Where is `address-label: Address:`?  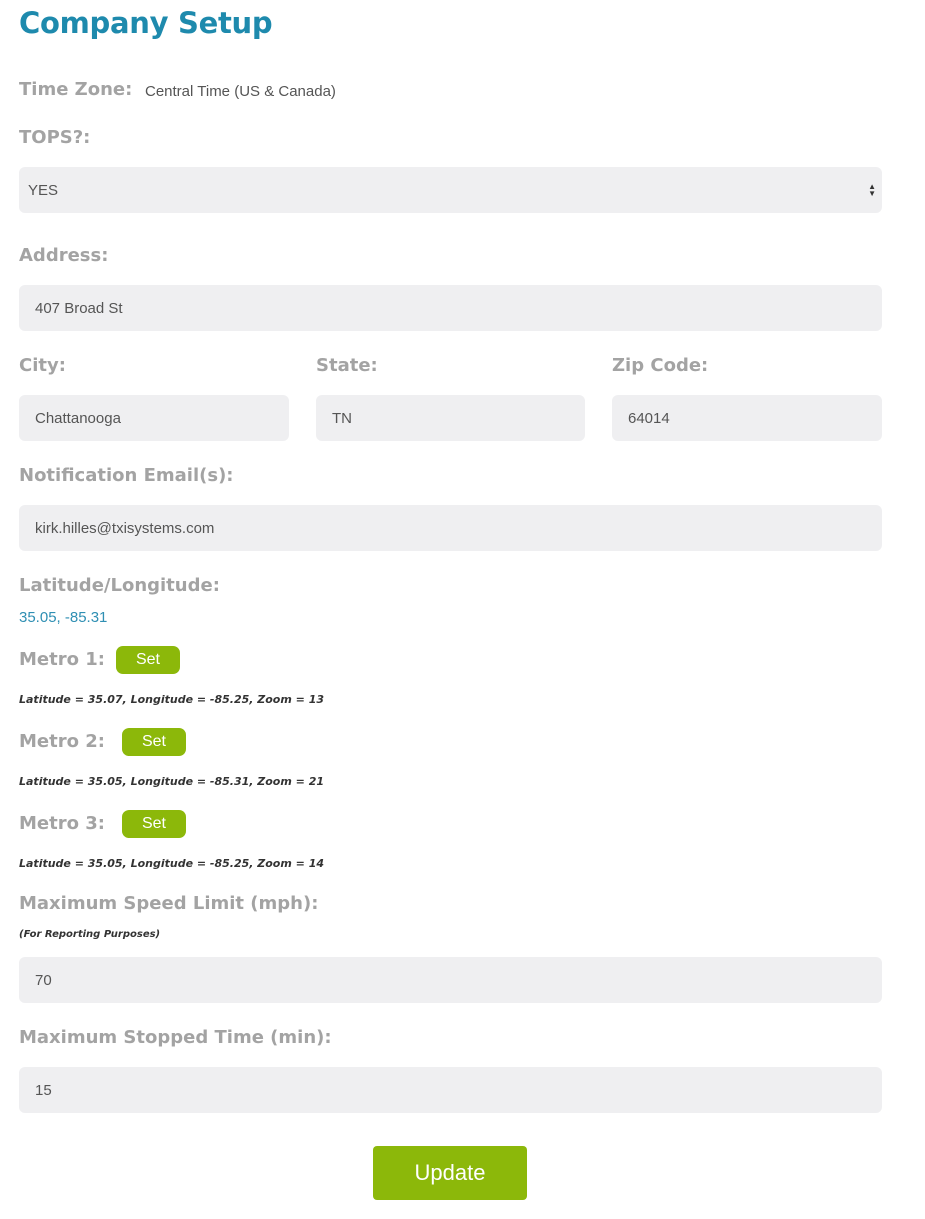 address-label: Address: is located at coordinates (64, 255).